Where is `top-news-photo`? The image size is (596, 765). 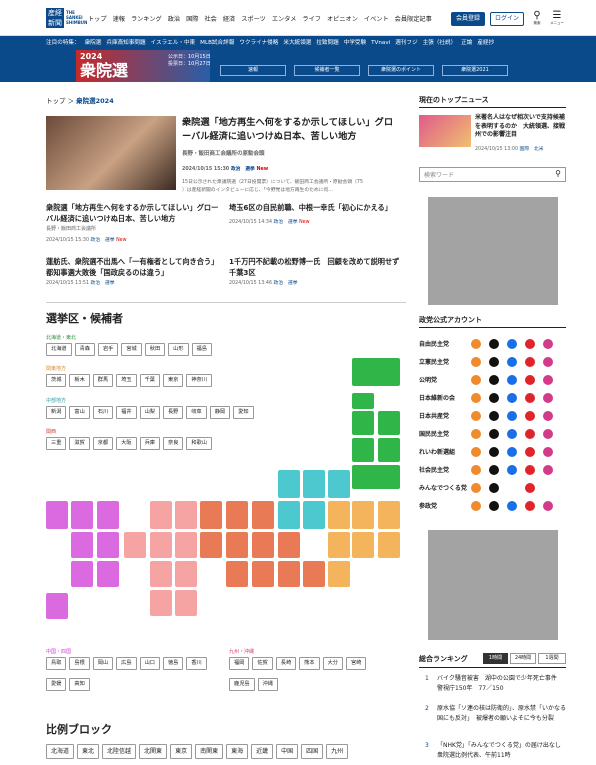
top-news-photo is located at coordinates (445, 131).